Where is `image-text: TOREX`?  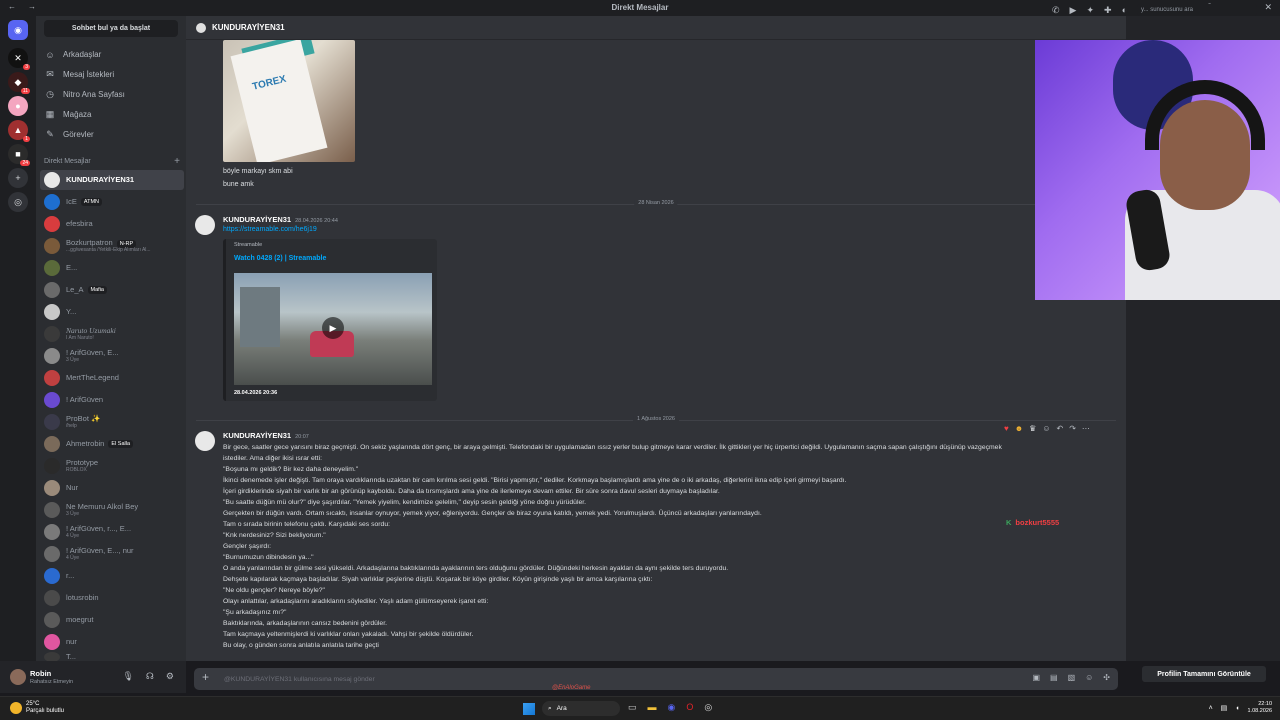 image-text: TOREX is located at coordinates (269, 83).